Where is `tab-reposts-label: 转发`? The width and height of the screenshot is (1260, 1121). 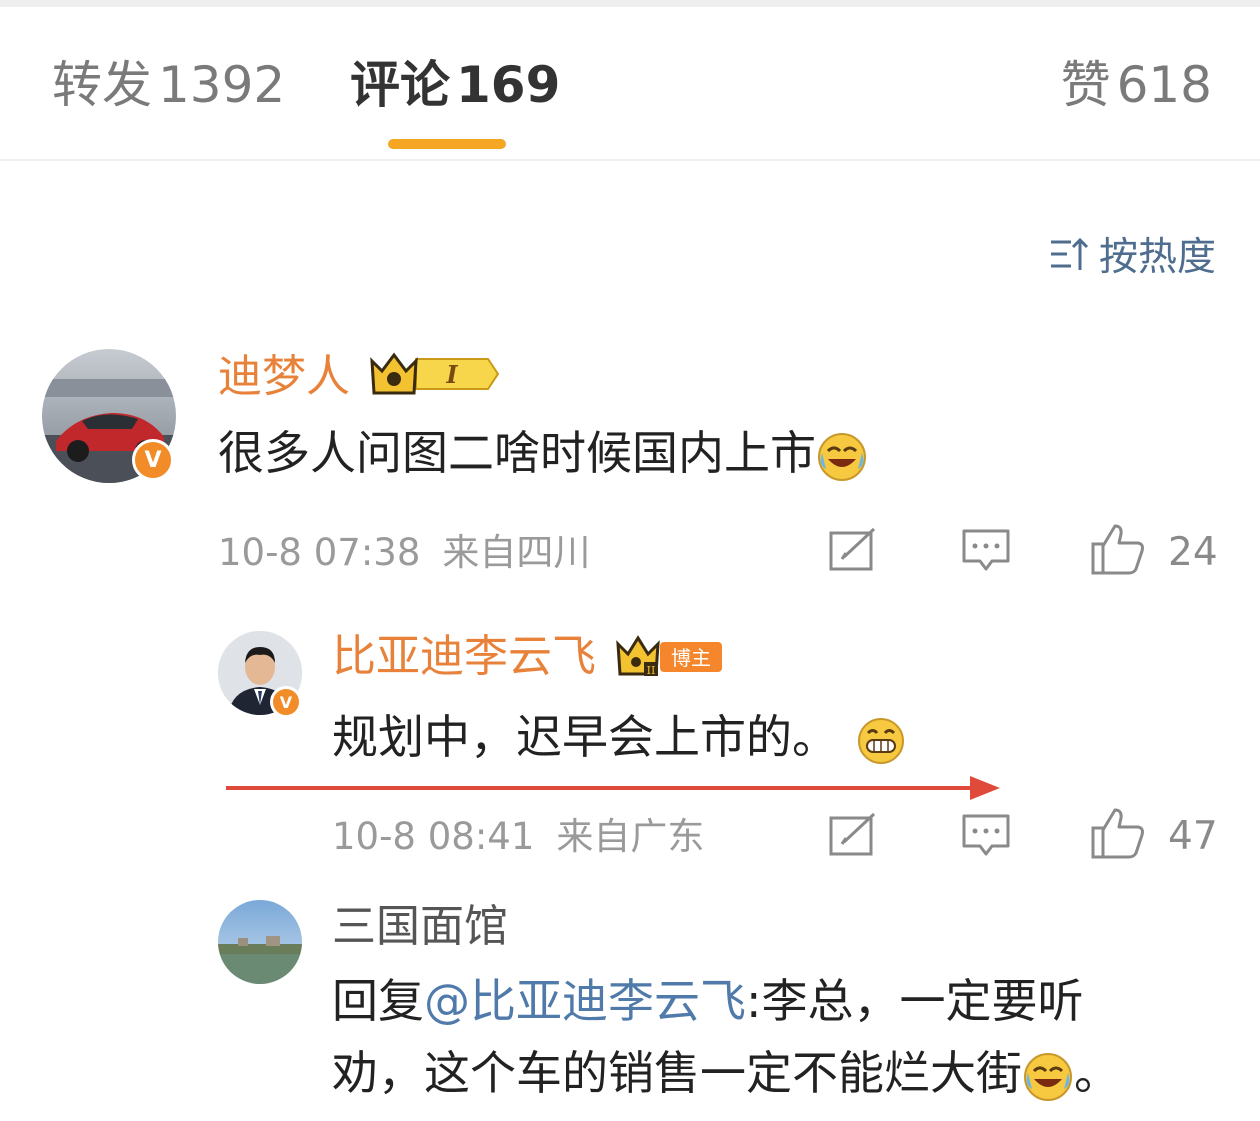 tab-reposts-label: 转发 is located at coordinates (102, 85).